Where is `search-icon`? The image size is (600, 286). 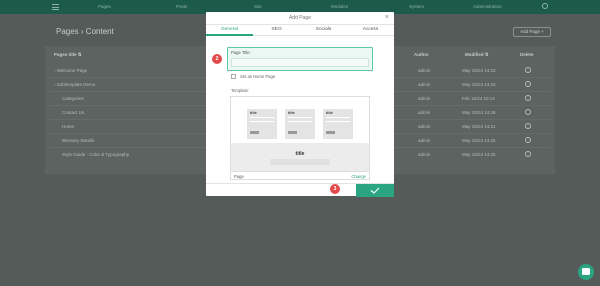
search-icon is located at coordinates (545, 6).